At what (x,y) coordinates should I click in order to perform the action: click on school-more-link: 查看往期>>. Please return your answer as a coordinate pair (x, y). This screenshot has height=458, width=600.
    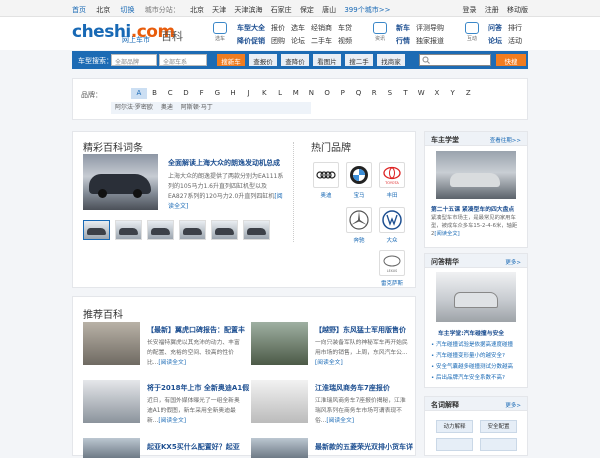
    Looking at the image, I should click on (505, 140).